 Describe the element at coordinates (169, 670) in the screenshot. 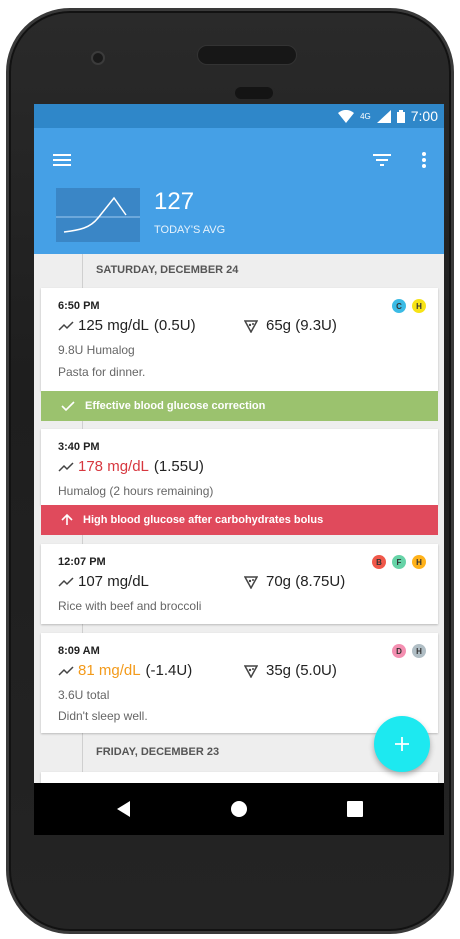

I see `insulin-dose: (-1.4U)` at that location.